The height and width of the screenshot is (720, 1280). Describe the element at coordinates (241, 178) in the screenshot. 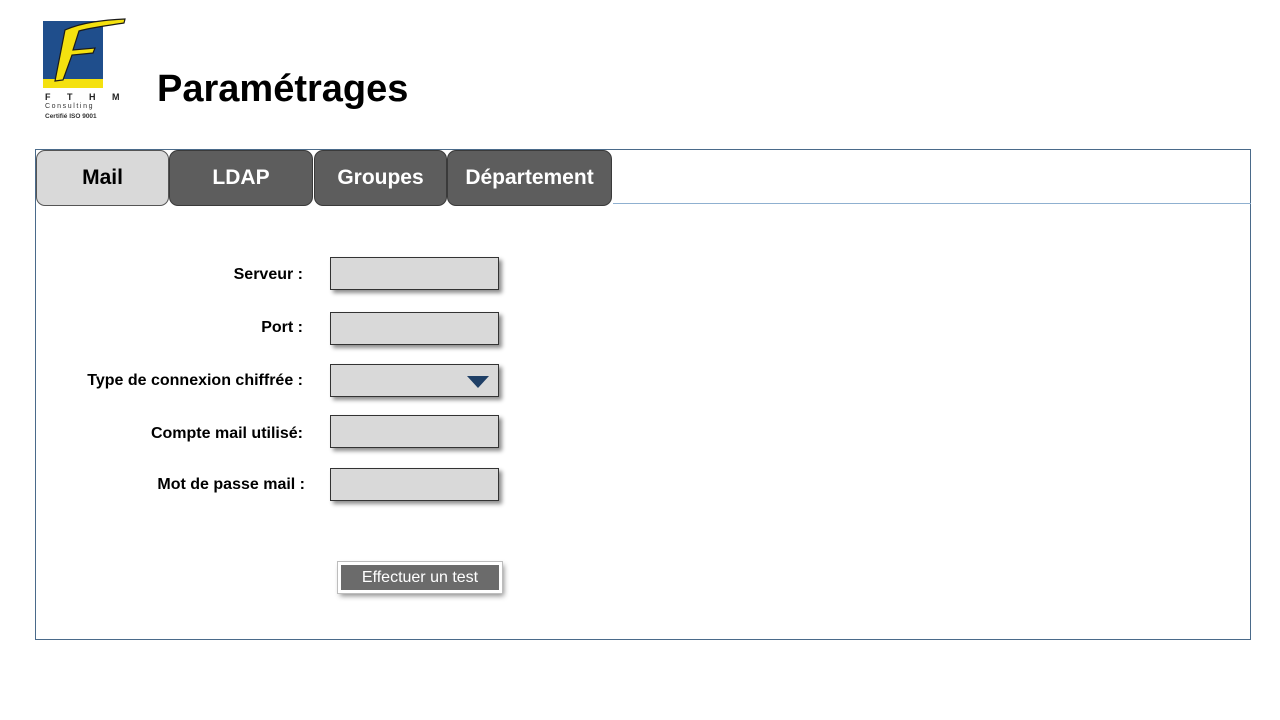

I see `tab-ldap: LDAP` at that location.